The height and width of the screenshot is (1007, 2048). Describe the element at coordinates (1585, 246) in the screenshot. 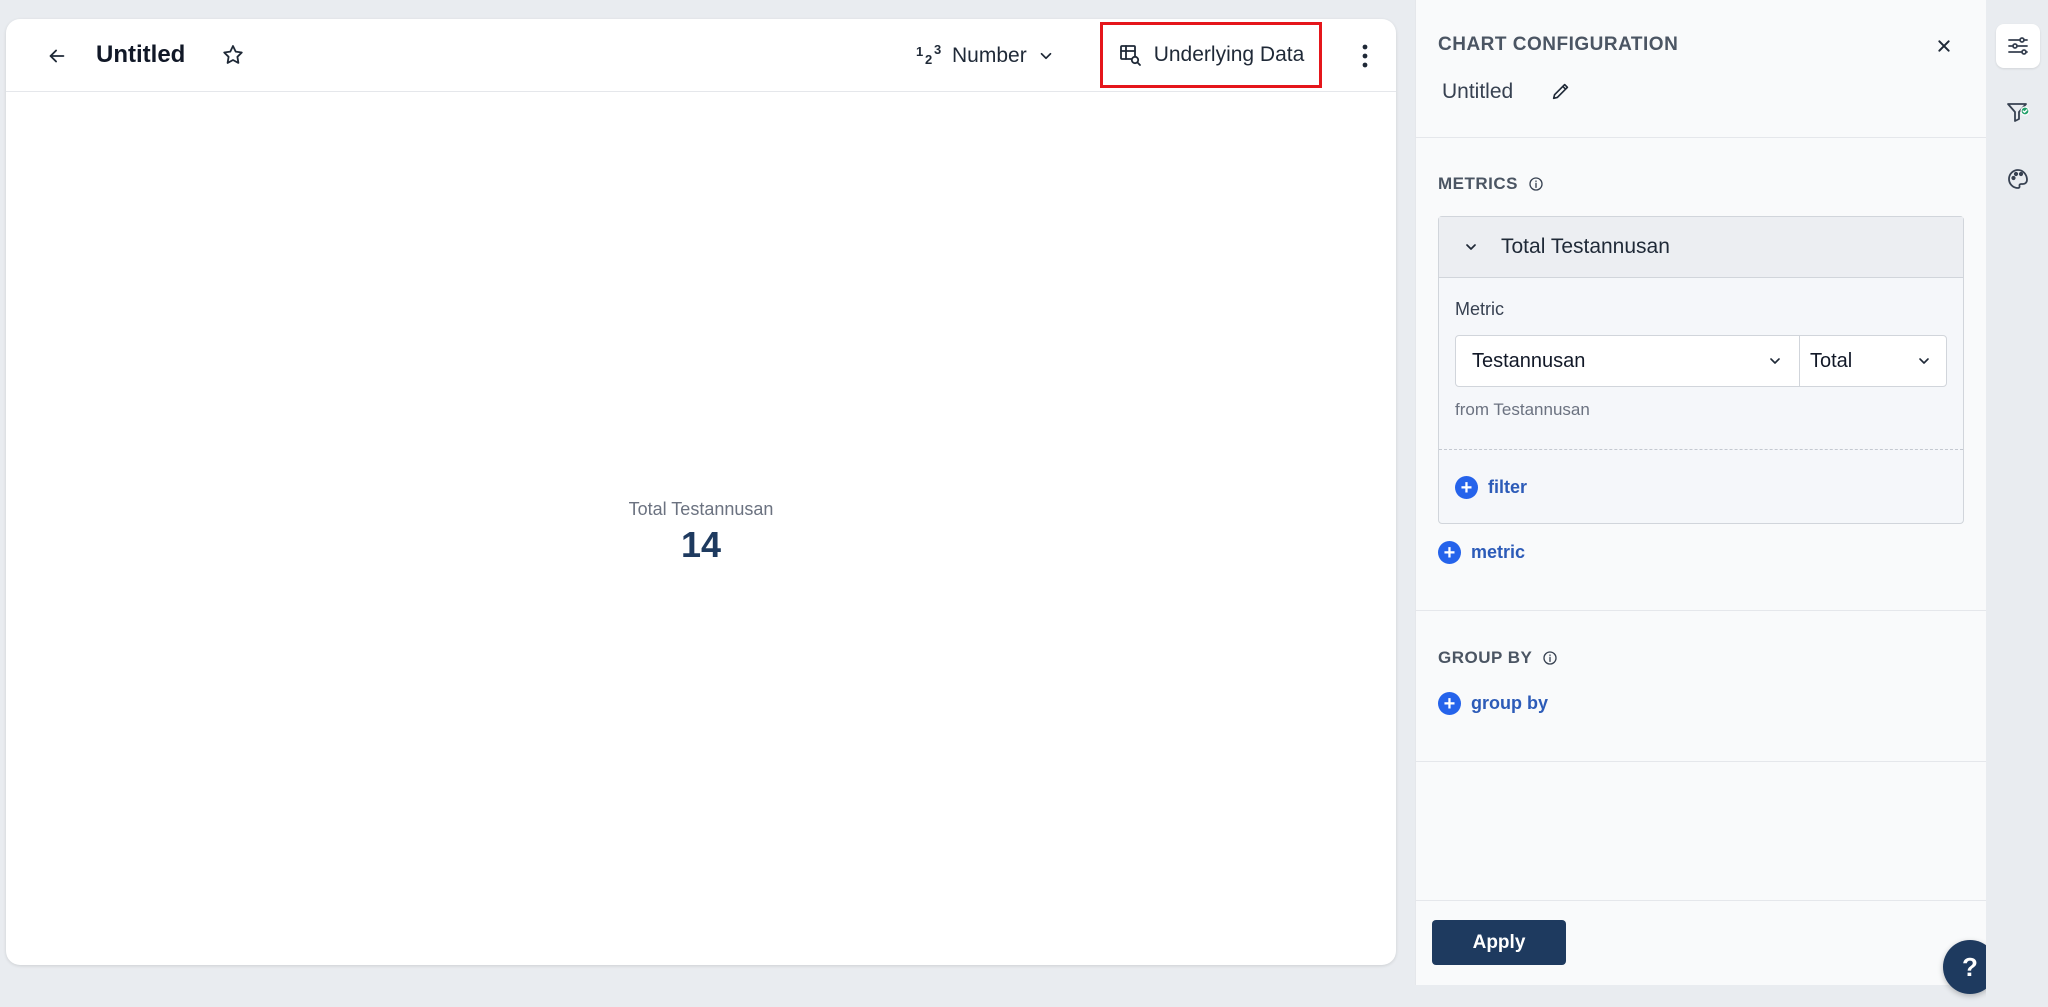

I see `metric-name: Total Testannusan` at that location.